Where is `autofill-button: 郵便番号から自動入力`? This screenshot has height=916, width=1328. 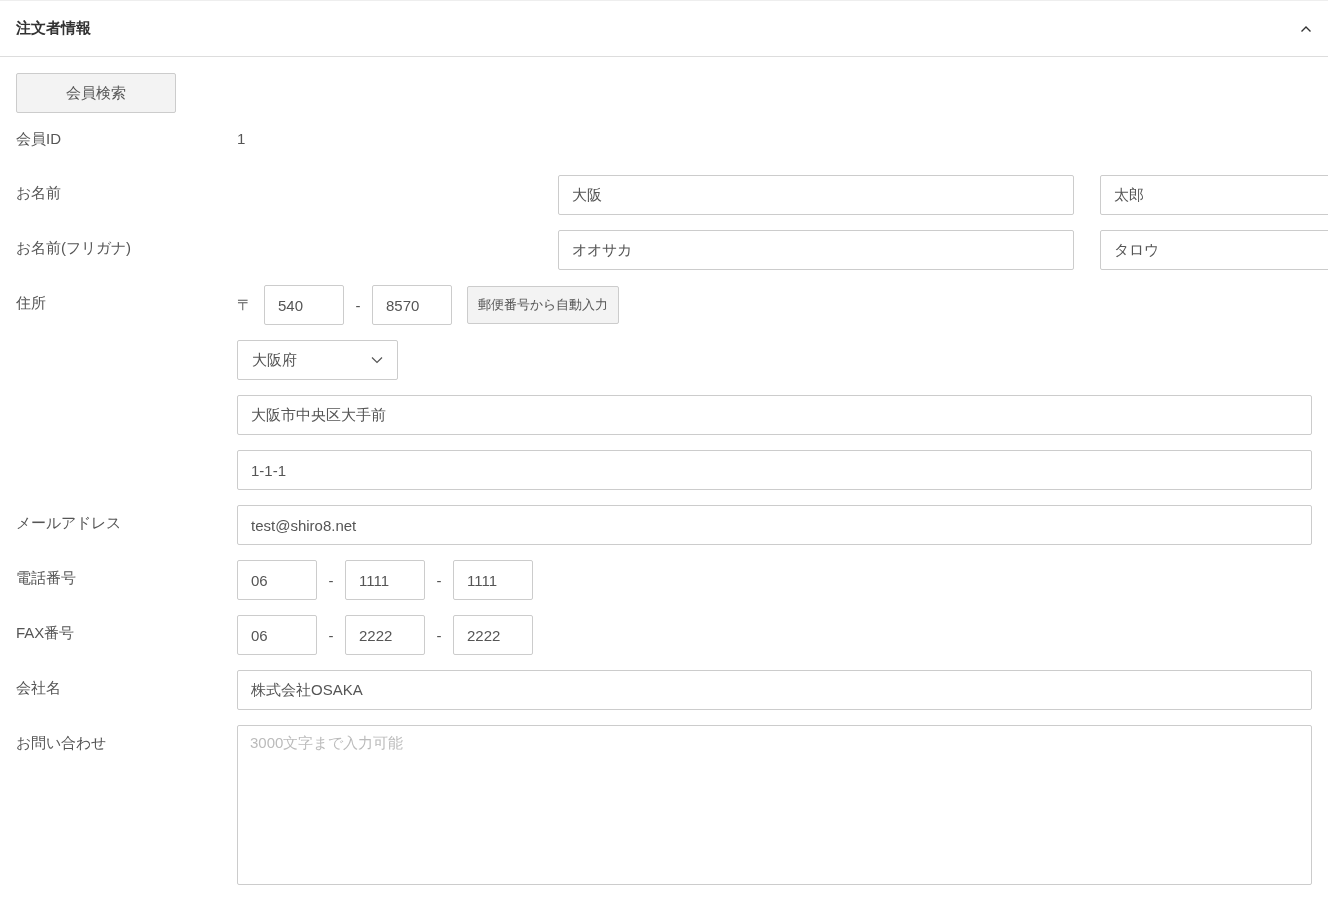
autofill-button: 郵便番号から自動入力 is located at coordinates (543, 305).